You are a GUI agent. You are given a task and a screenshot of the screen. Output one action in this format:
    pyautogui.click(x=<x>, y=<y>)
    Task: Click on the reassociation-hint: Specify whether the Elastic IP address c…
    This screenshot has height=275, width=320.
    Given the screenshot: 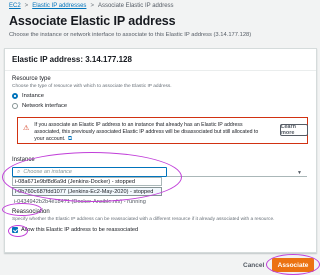 What is the action you would take?
    pyautogui.click(x=143, y=219)
    